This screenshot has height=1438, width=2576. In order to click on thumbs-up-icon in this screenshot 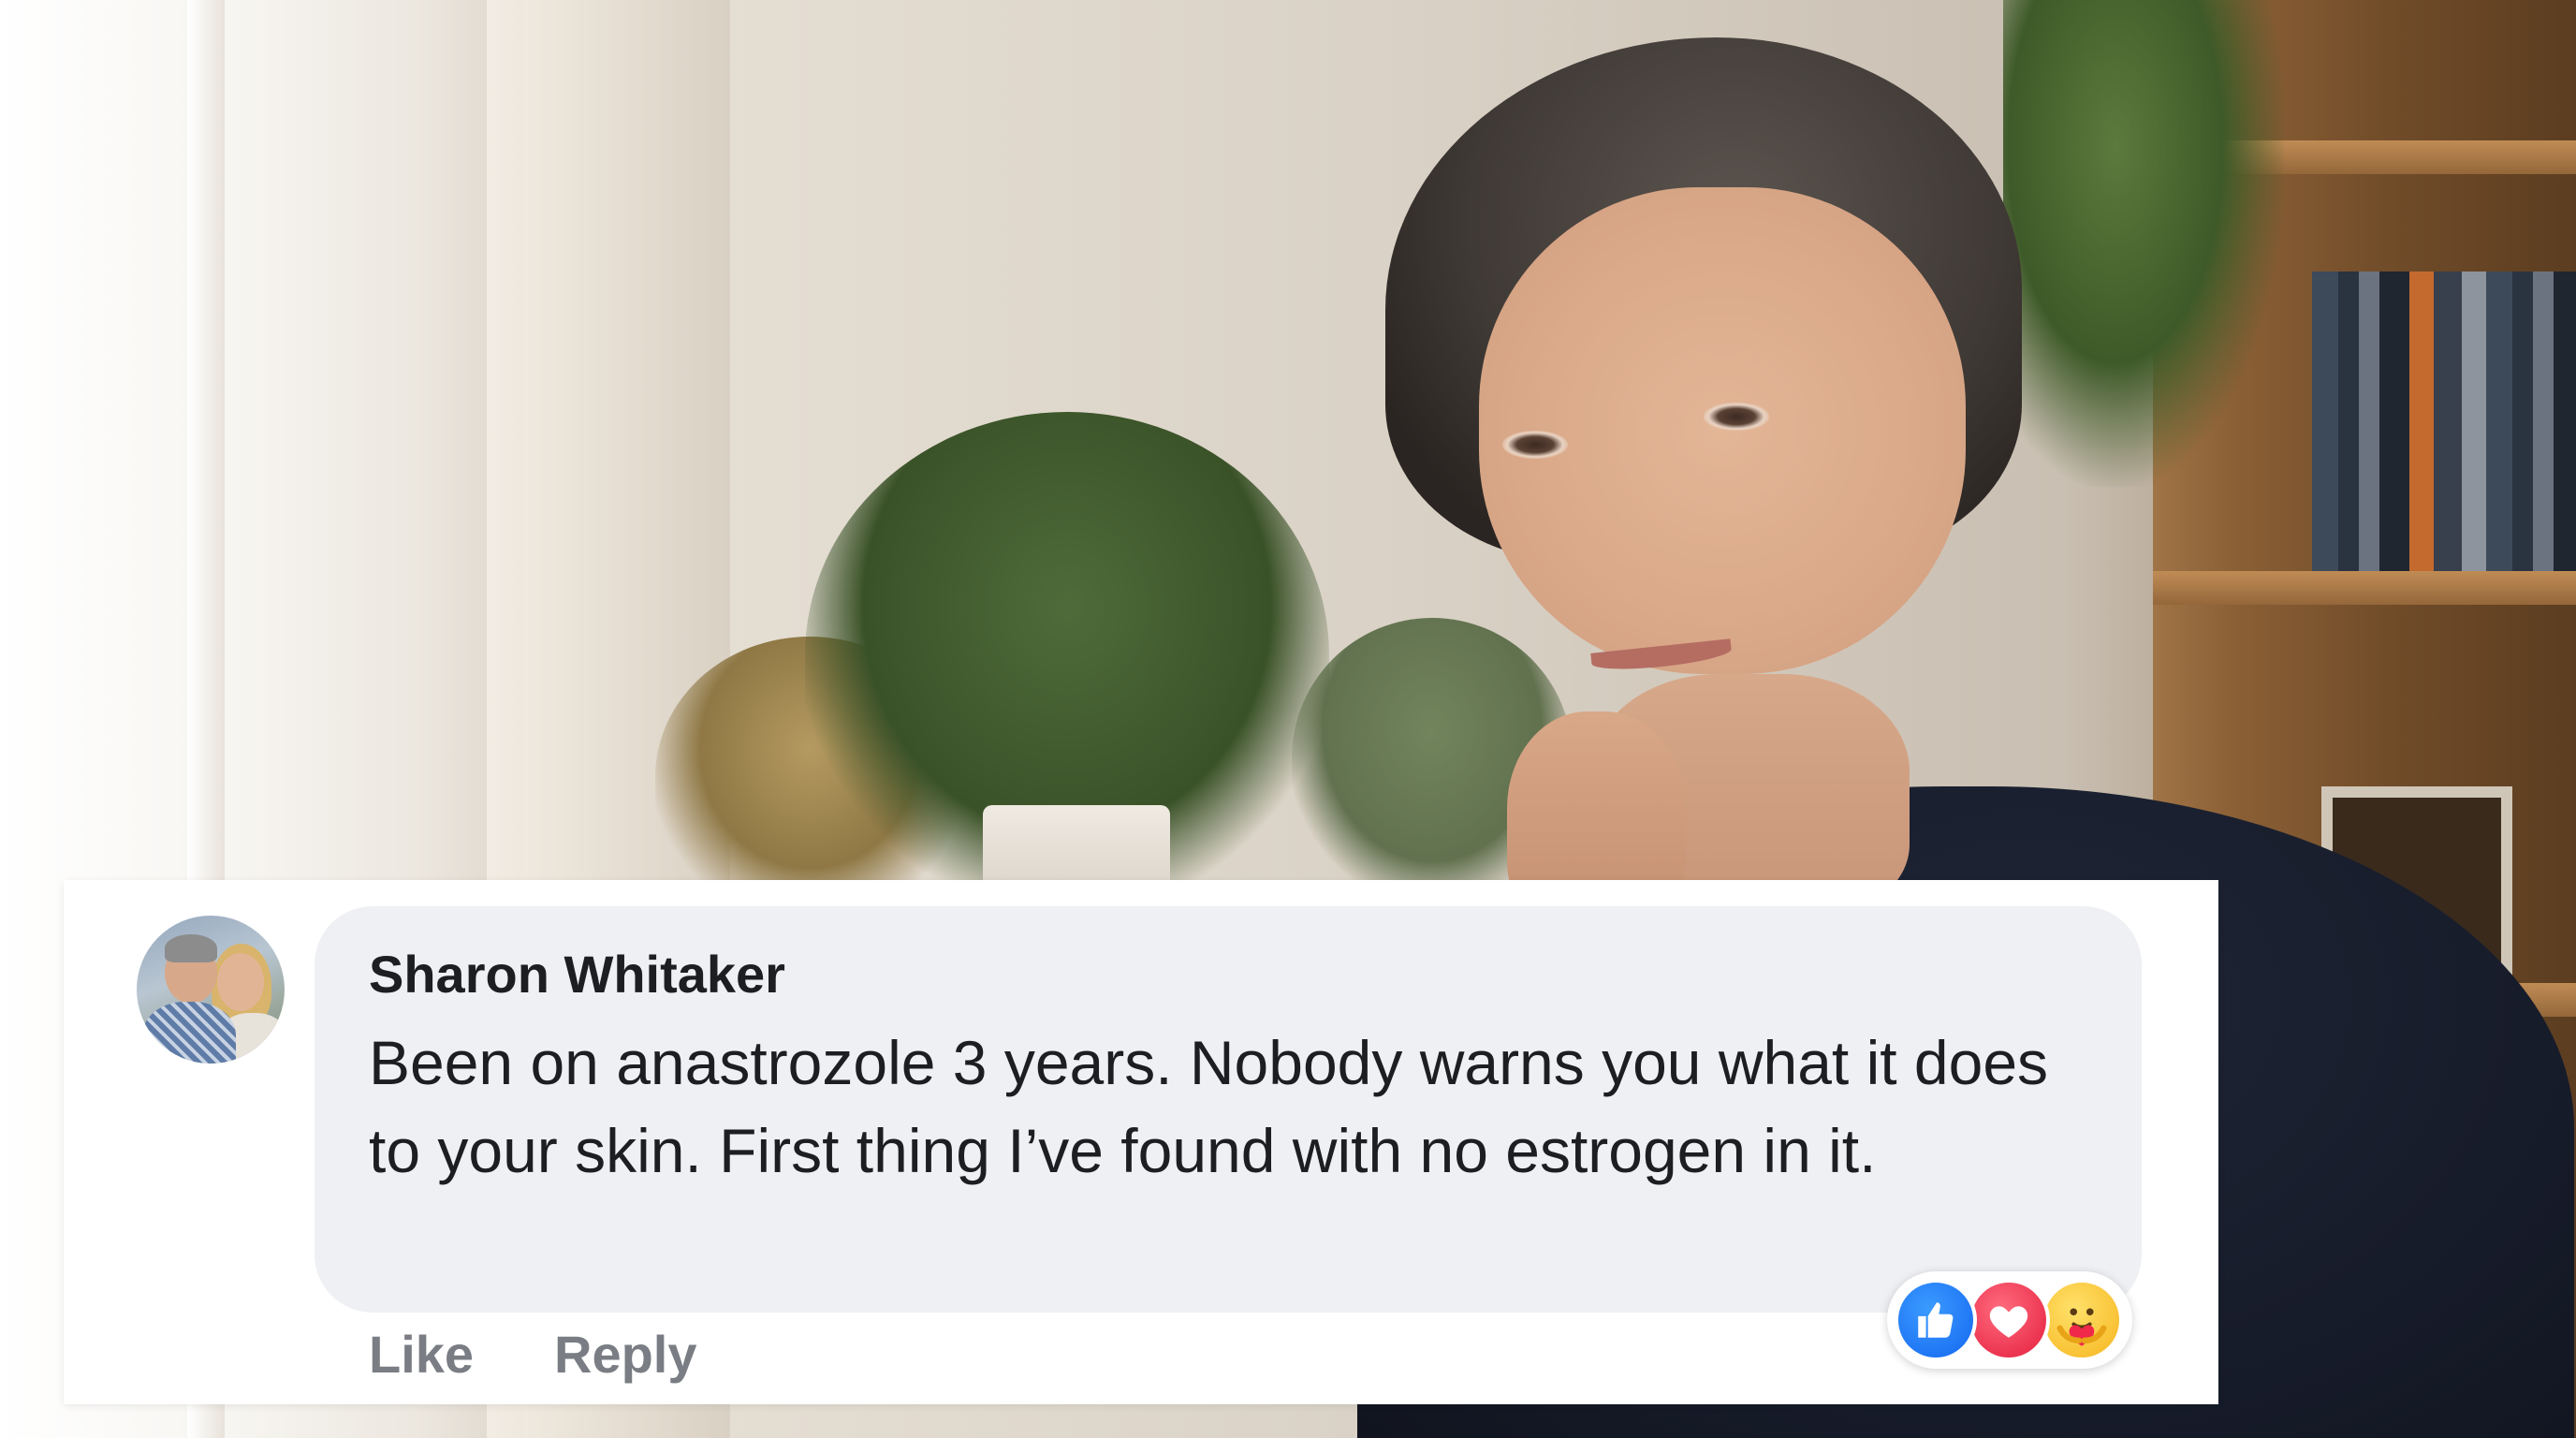, I will do `click(1936, 1320)`.